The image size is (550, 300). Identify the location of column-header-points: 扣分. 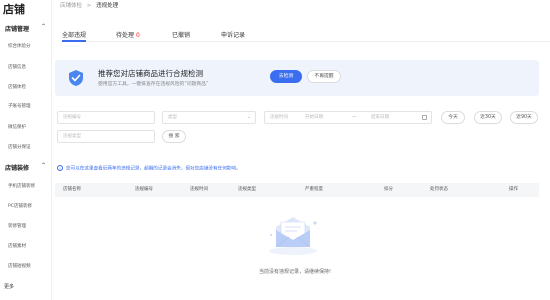
(388, 189).